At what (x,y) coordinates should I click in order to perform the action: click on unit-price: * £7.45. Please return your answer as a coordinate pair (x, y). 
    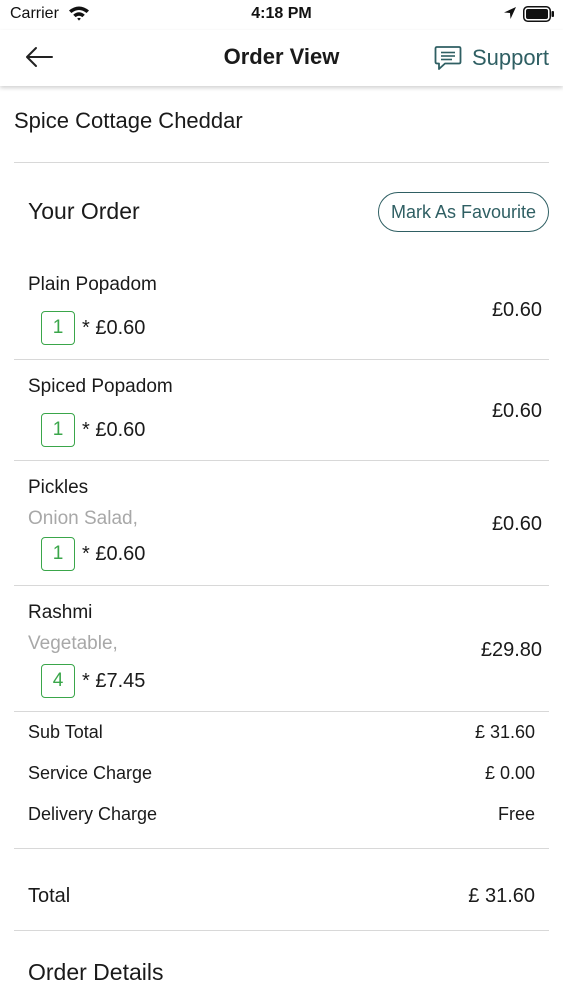
    Looking at the image, I should click on (114, 681).